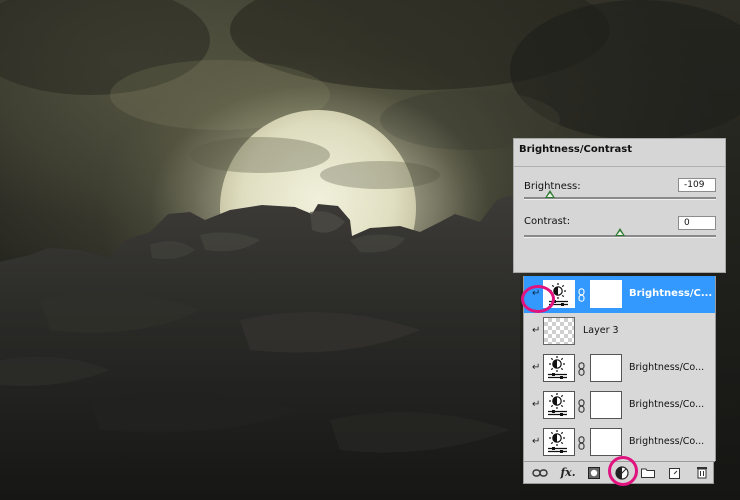 The height and width of the screenshot is (500, 740). Describe the element at coordinates (547, 221) in the screenshot. I see `contrast-label: Contrast:` at that location.